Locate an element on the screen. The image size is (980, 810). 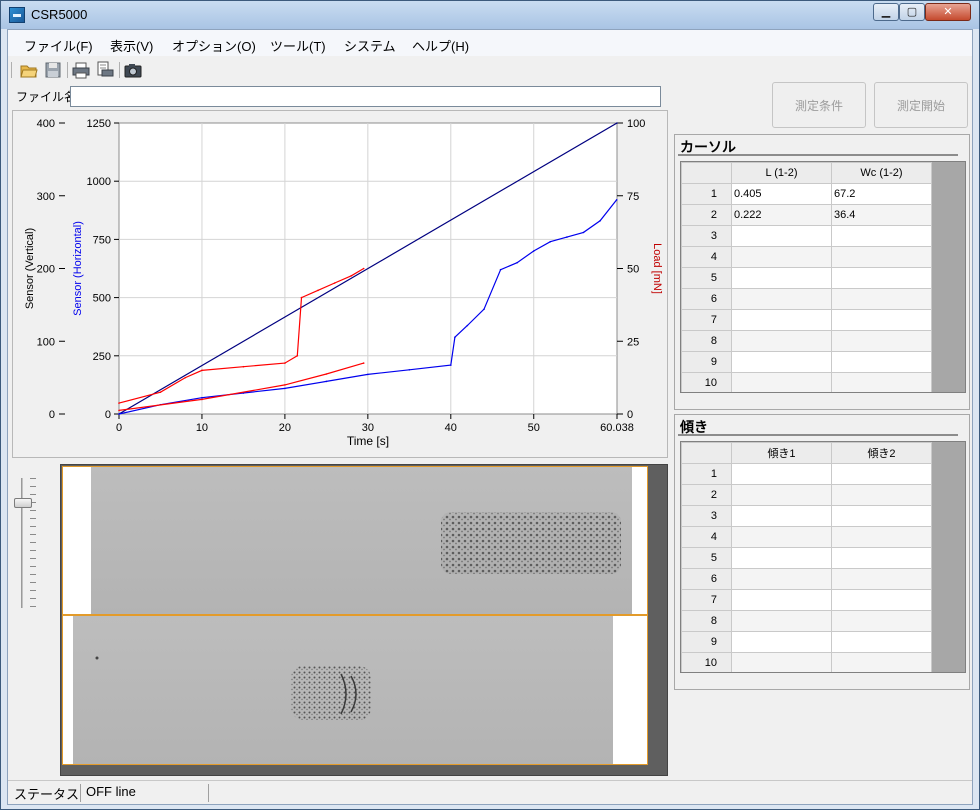
grid-row: 2 0.222 36.4 is located at coordinates (806, 215).